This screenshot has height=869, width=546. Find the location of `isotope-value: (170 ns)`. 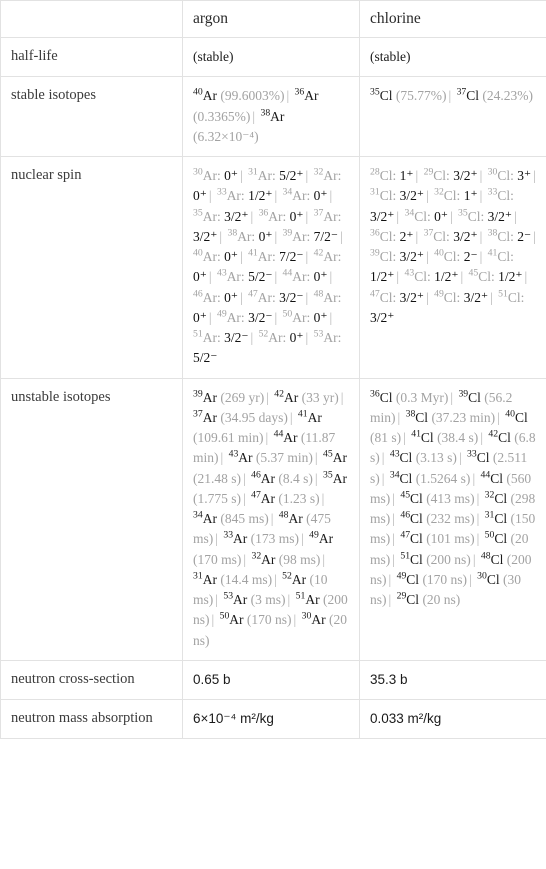

isotope-value: (170 ns) is located at coordinates (445, 579).